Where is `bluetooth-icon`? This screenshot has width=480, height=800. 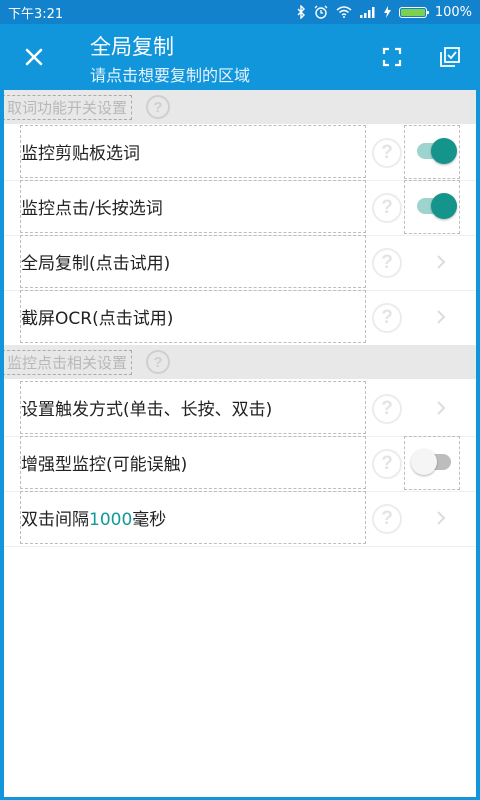 bluetooth-icon is located at coordinates (301, 12).